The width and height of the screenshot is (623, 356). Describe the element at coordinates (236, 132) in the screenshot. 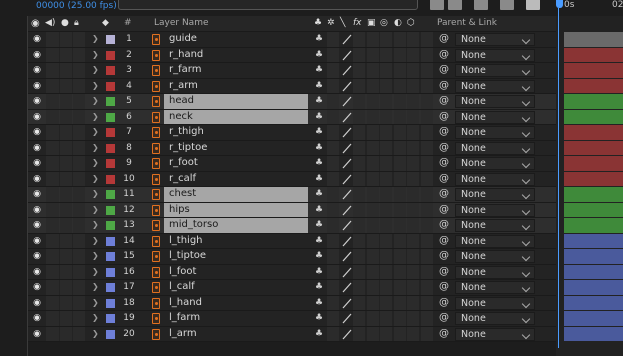

I see `layer-name-cell: r_thigh` at that location.